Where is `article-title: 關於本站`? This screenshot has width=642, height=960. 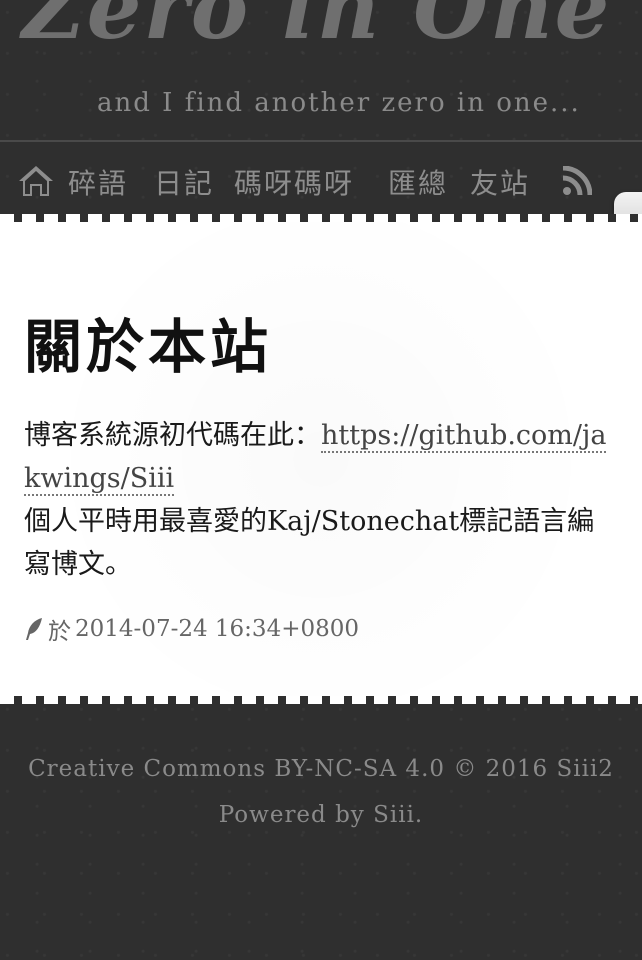
article-title: 關於本站 is located at coordinates (148, 347).